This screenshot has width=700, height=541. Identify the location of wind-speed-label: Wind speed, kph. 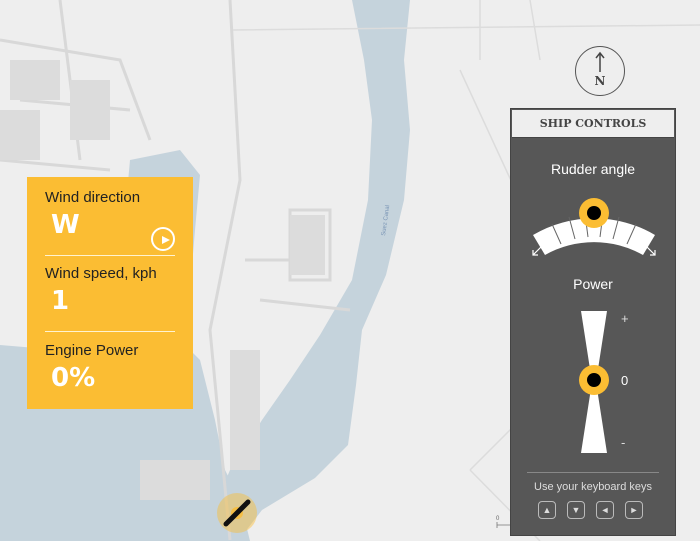
(101, 273).